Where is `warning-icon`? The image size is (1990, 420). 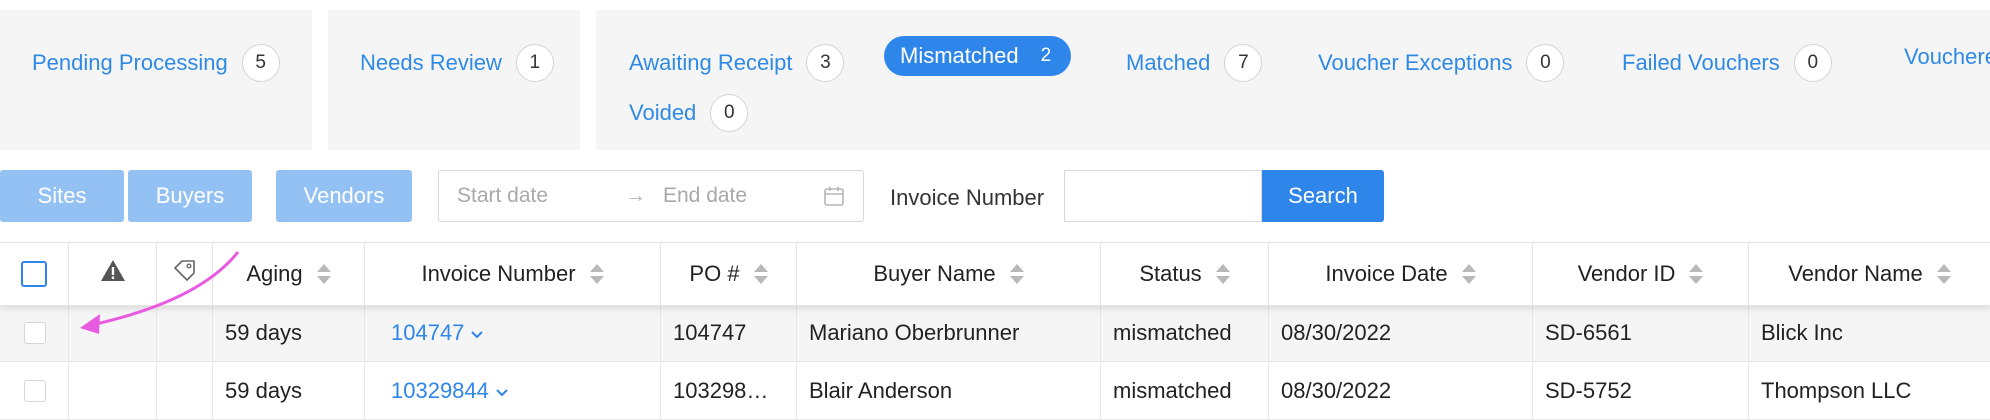
warning-icon is located at coordinates (113, 274).